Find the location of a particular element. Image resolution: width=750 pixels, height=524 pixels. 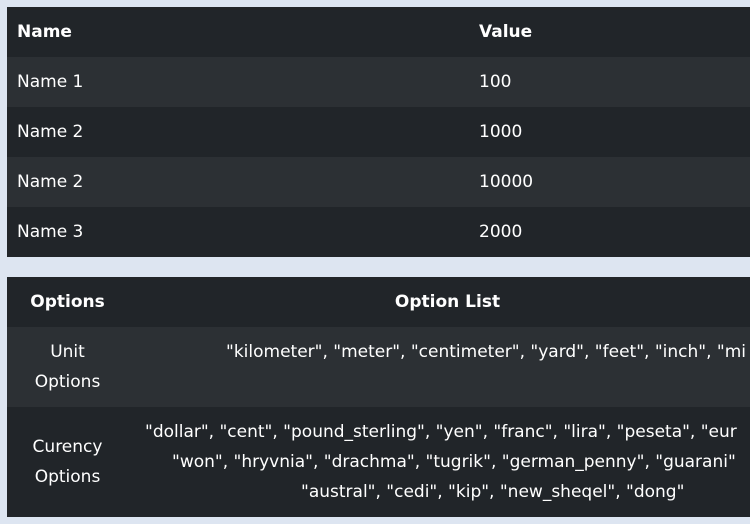

table-row: Name 1 100 is located at coordinates (378, 82).